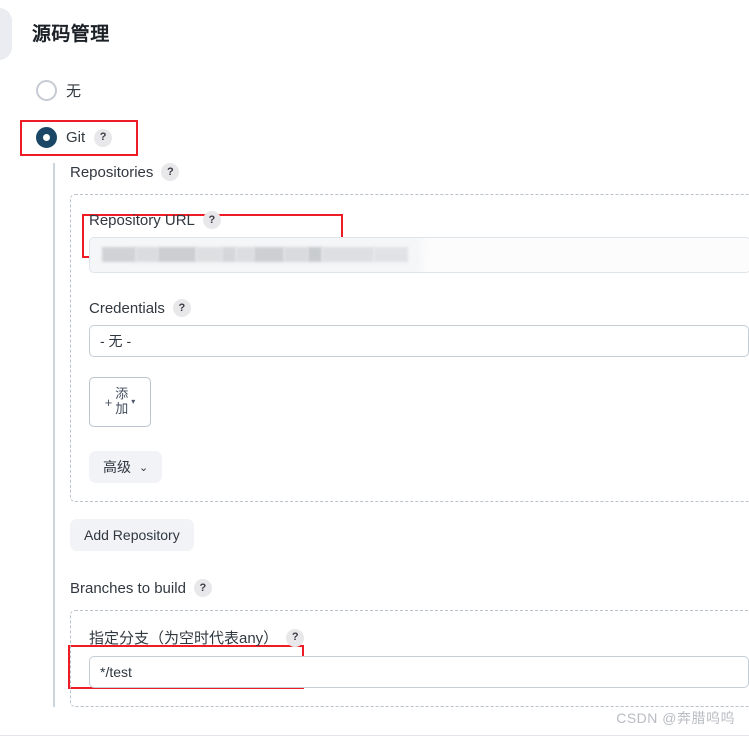 This screenshot has height=742, width=749. I want to click on repository-url-label-row: Repository URL ?, so click(419, 220).